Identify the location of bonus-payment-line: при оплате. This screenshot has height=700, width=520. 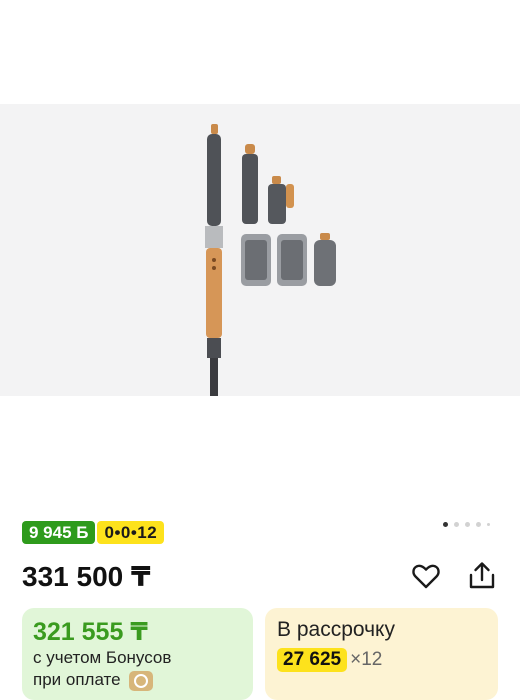
(93, 680).